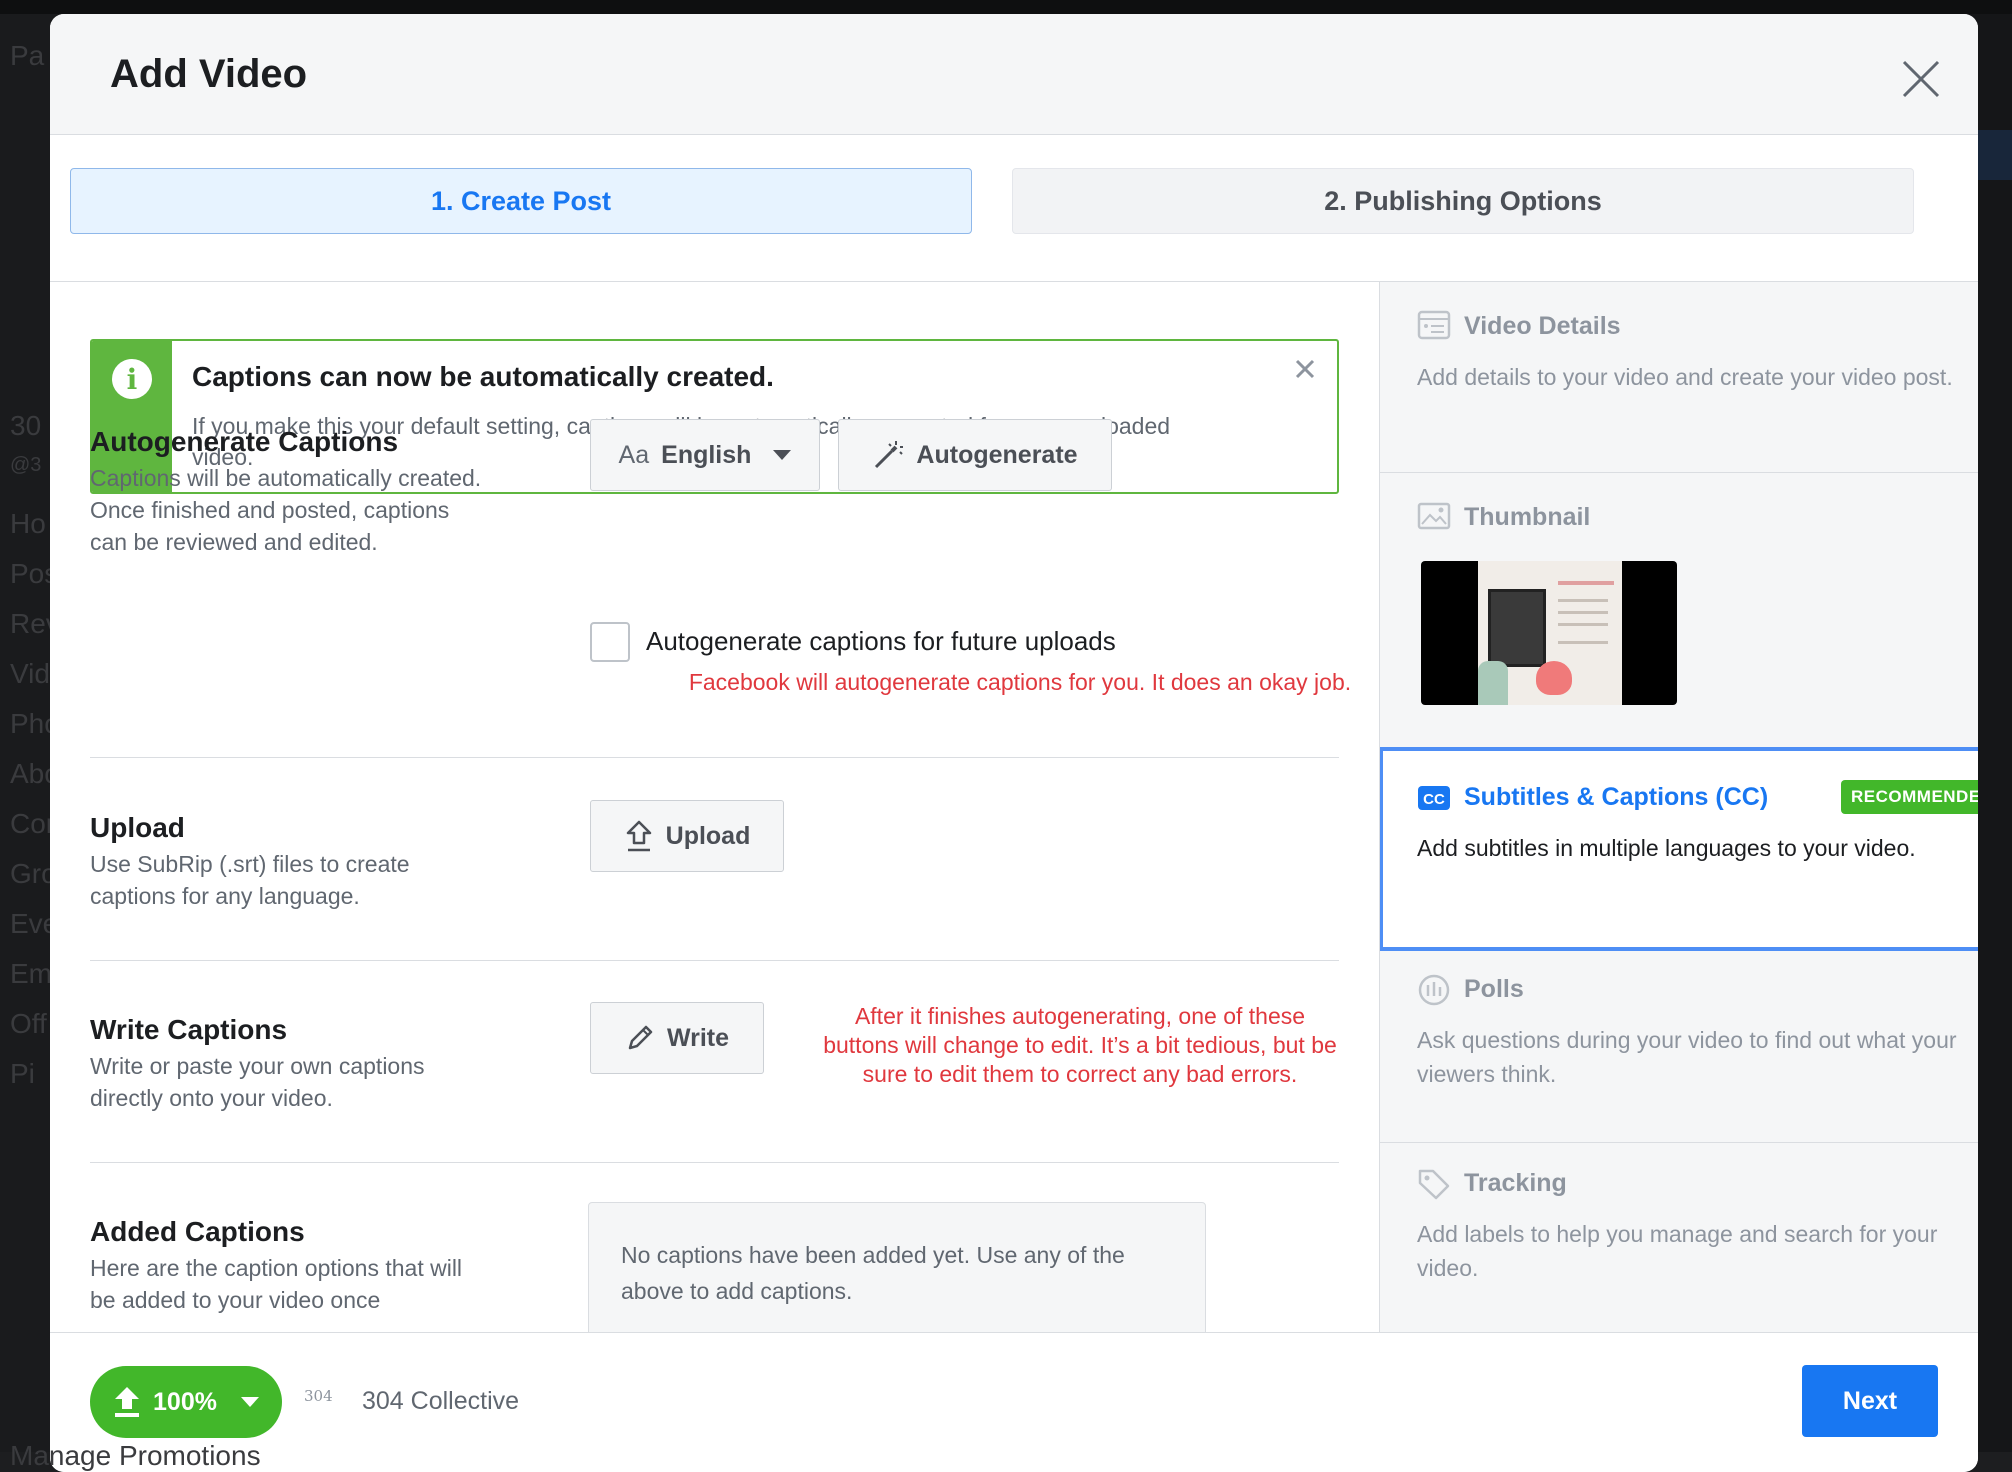 The height and width of the screenshot is (1472, 2012). I want to click on cc-icon: CC, so click(1434, 798).